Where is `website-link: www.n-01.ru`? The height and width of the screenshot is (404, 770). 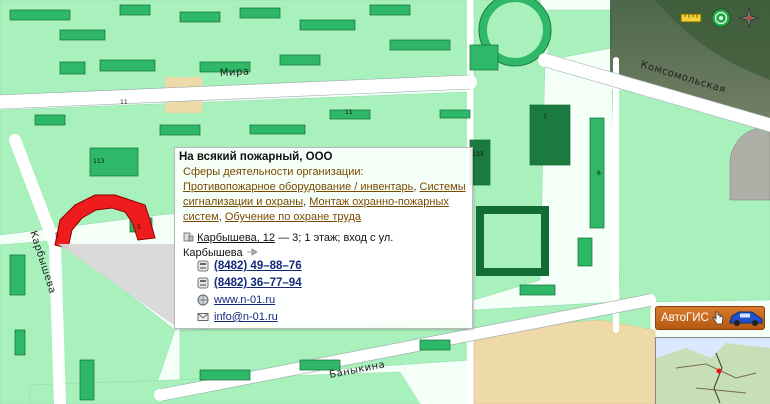
website-link: www.n-01.ru is located at coordinates (244, 300).